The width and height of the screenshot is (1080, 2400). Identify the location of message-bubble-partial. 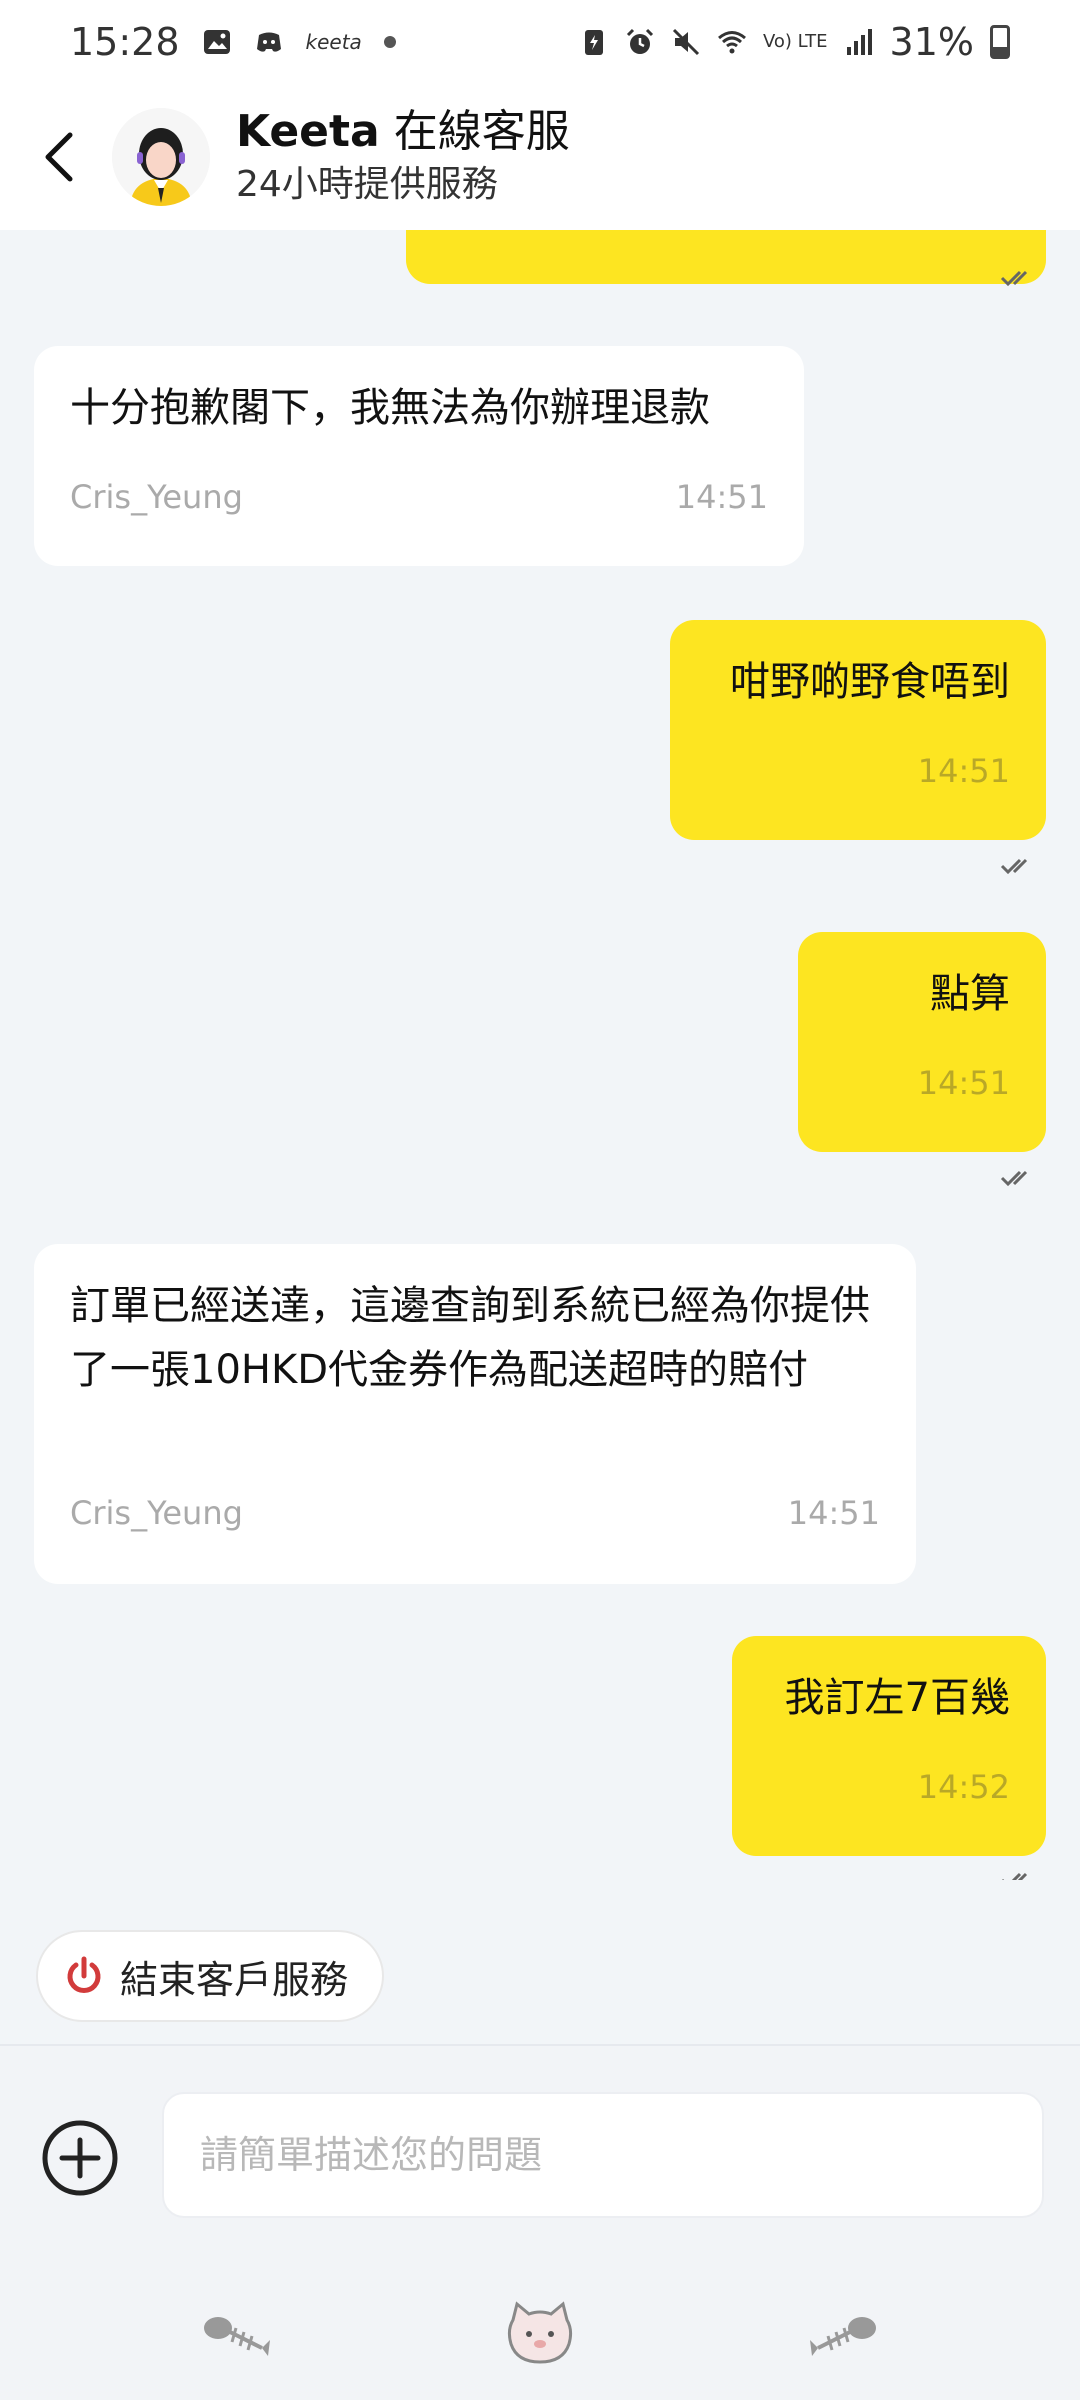
(726, 257).